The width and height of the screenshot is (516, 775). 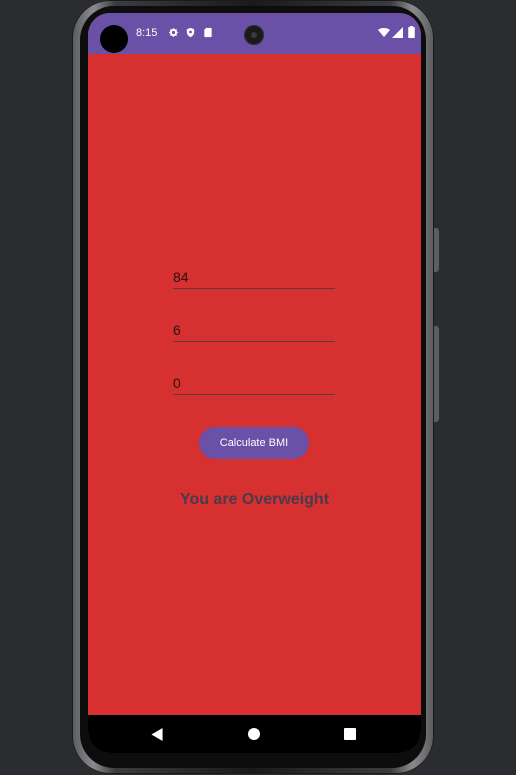 What do you see at coordinates (384, 32) in the screenshot?
I see `wifi-icon` at bounding box center [384, 32].